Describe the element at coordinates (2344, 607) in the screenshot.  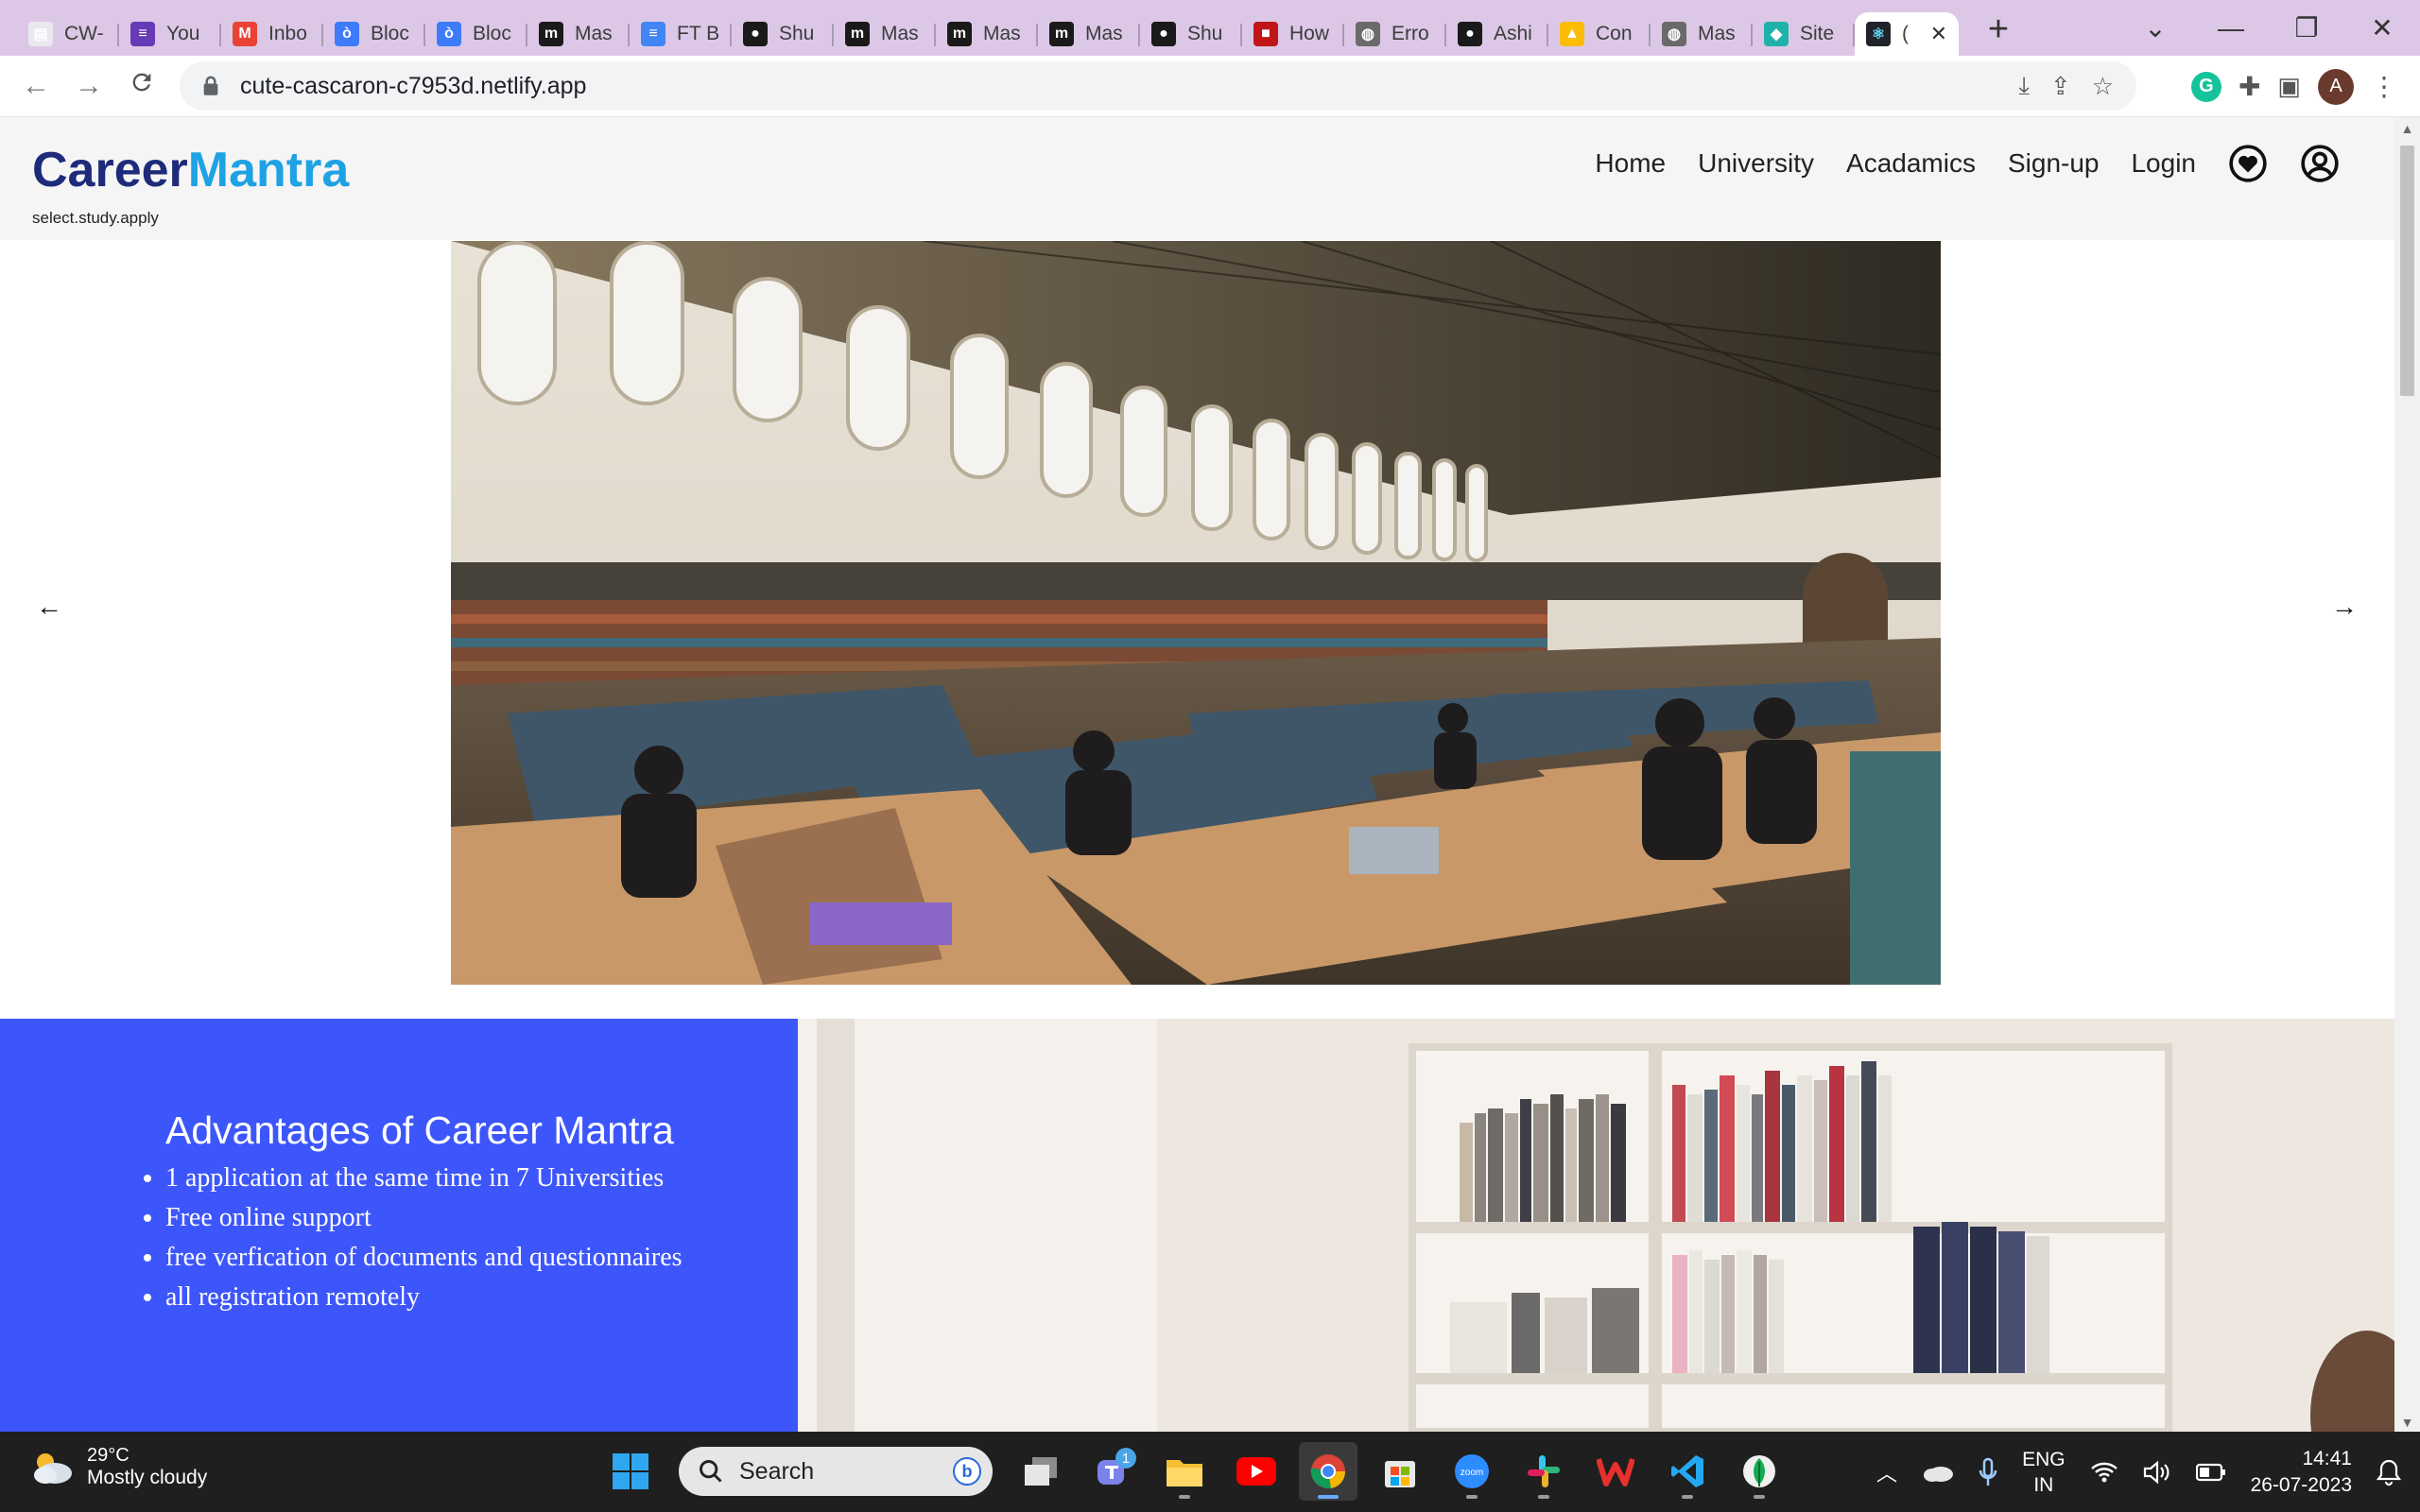
I see `carousel-next-arrow: →` at that location.